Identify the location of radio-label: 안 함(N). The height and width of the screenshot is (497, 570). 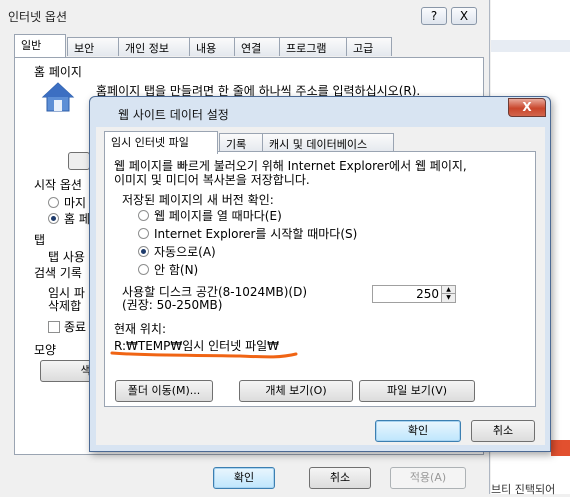
(176, 270).